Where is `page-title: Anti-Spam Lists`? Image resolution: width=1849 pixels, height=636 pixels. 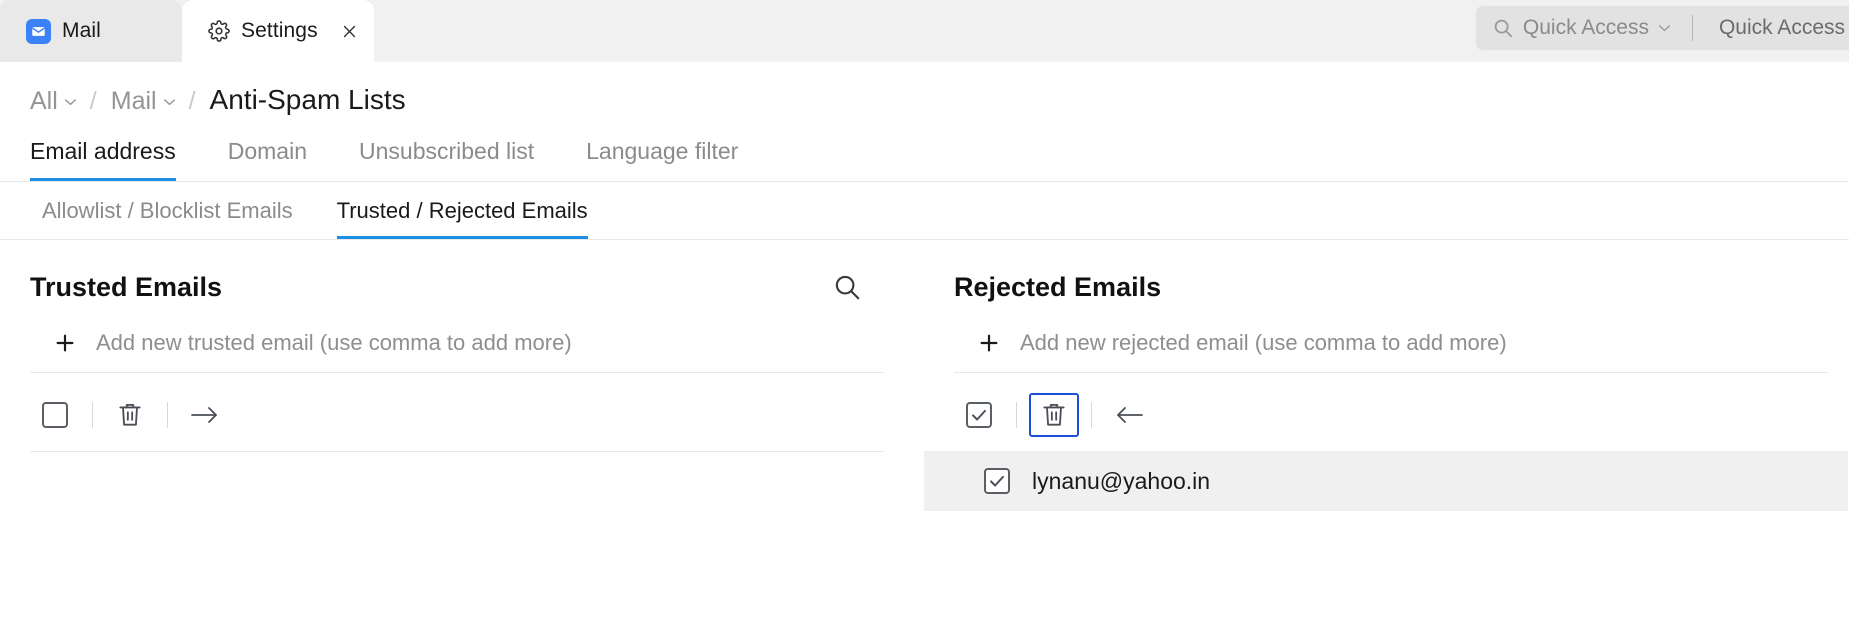
page-title: Anti-Spam Lists is located at coordinates (307, 99).